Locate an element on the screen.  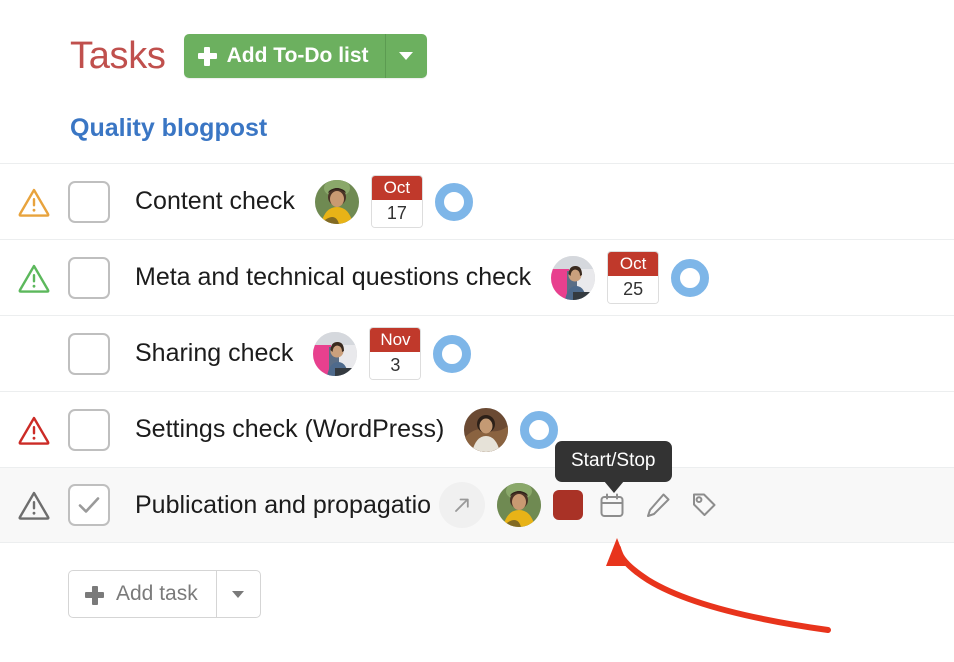
row-meta: Nov 3 is located at coordinates (392, 353).